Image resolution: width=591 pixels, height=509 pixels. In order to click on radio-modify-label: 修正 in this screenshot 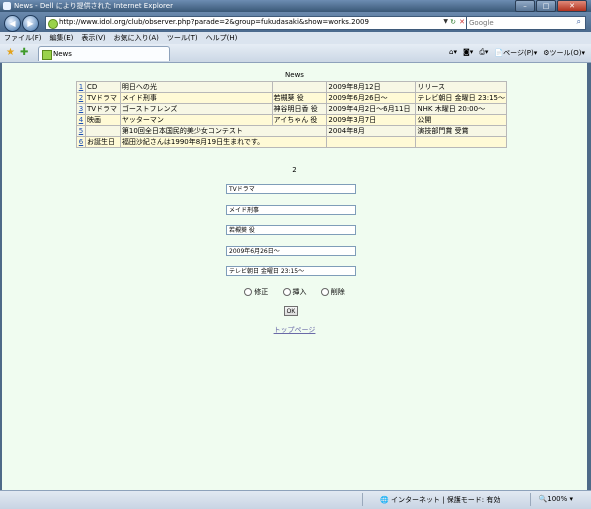, I will do `click(261, 292)`.